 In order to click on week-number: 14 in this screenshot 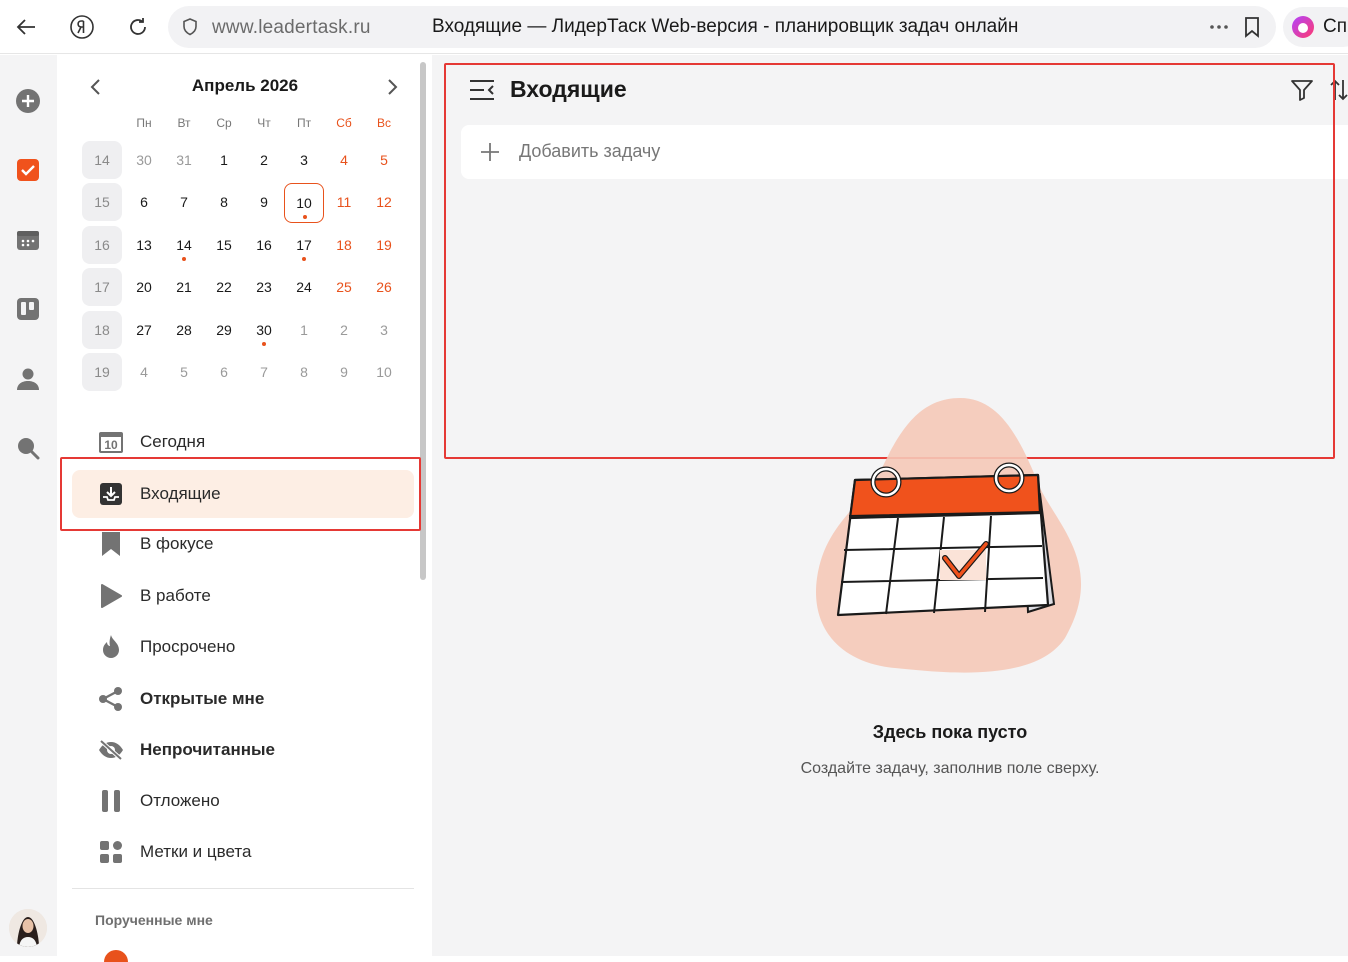, I will do `click(102, 160)`.